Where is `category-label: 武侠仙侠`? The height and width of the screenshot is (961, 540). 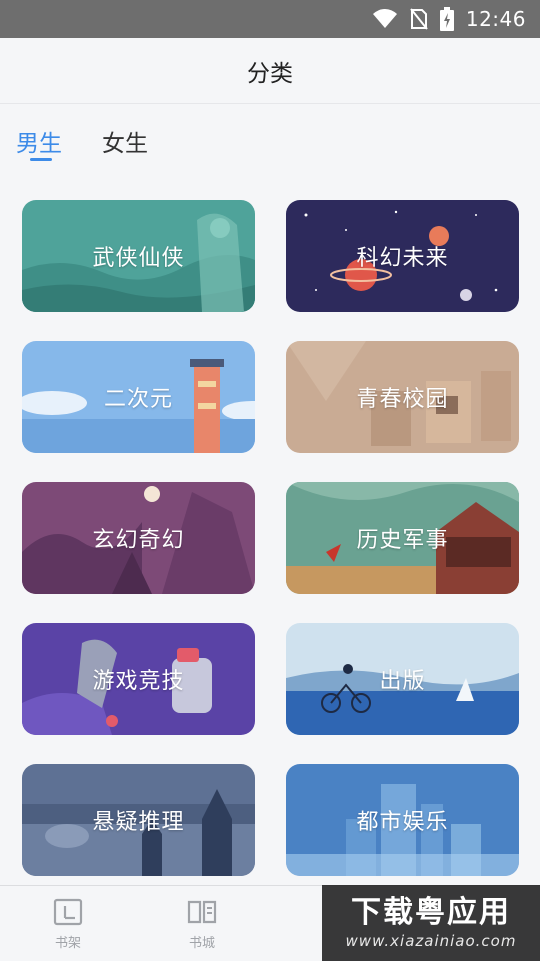
category-label: 武侠仙侠 is located at coordinates (138, 258).